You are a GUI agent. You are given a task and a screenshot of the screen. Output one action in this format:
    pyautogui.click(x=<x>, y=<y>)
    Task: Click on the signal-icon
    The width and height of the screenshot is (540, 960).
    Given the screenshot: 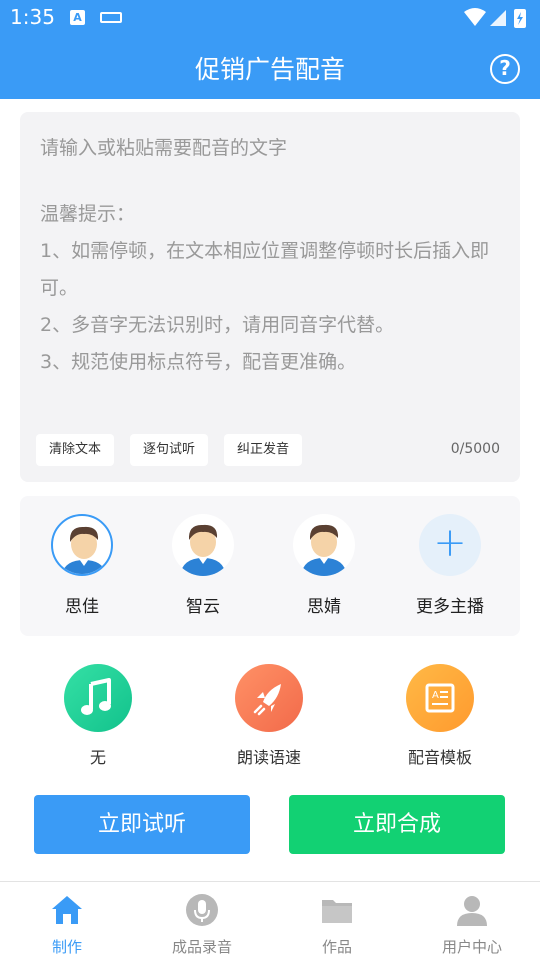 What is the action you would take?
    pyautogui.click(x=498, y=18)
    